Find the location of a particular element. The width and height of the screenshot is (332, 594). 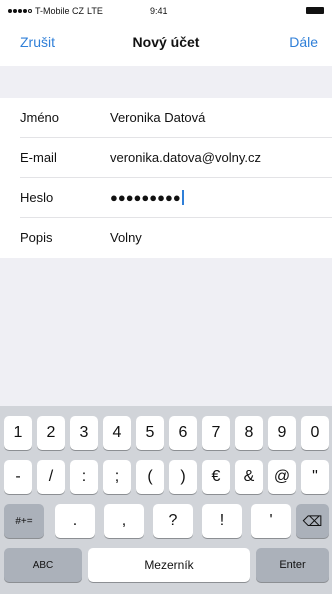

description-field: Volny is located at coordinates (126, 237).